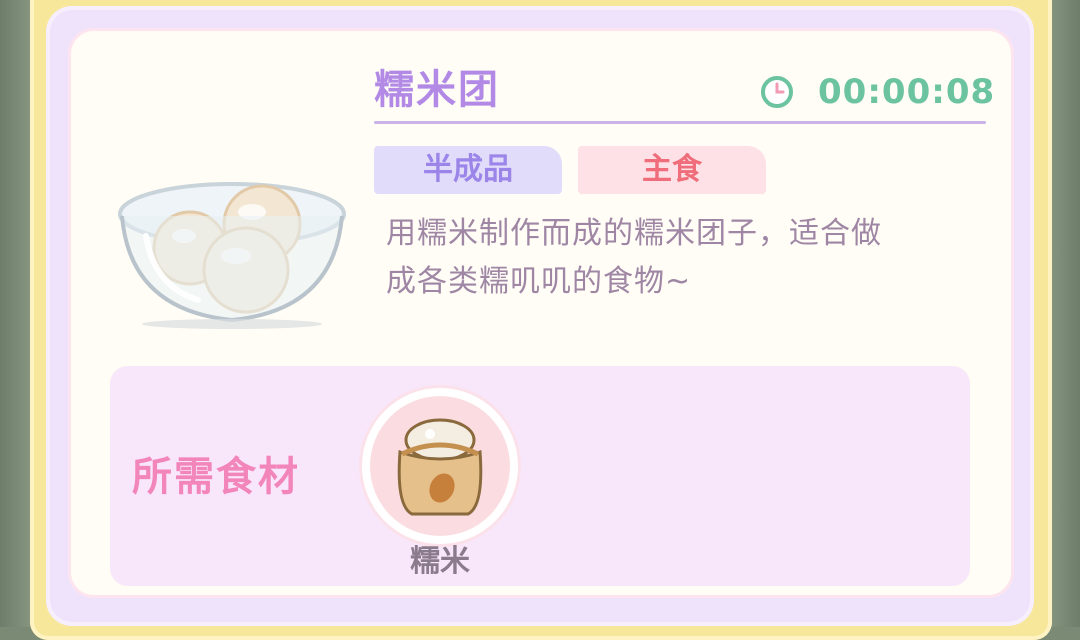 This screenshot has height=640, width=1080. I want to click on rice-ball-bowl-icon, so click(232, 255).